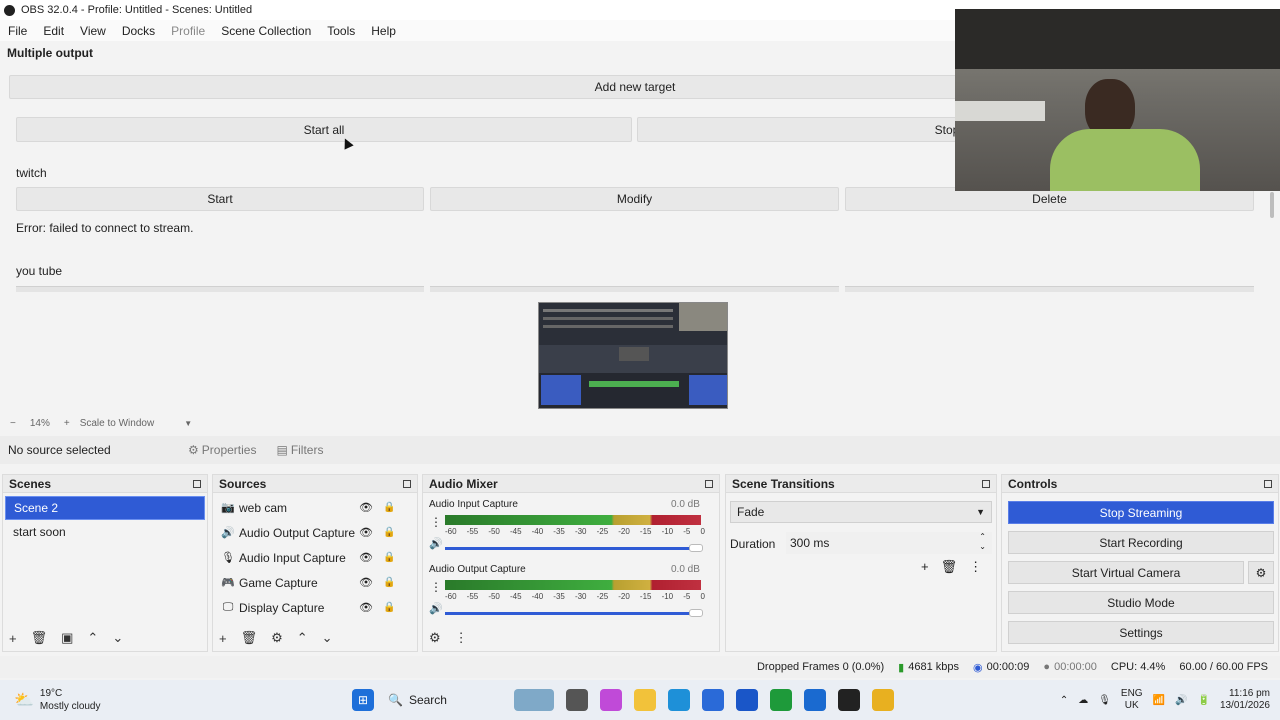  I want to click on mixer-settings-icon: ⚙, so click(435, 638).